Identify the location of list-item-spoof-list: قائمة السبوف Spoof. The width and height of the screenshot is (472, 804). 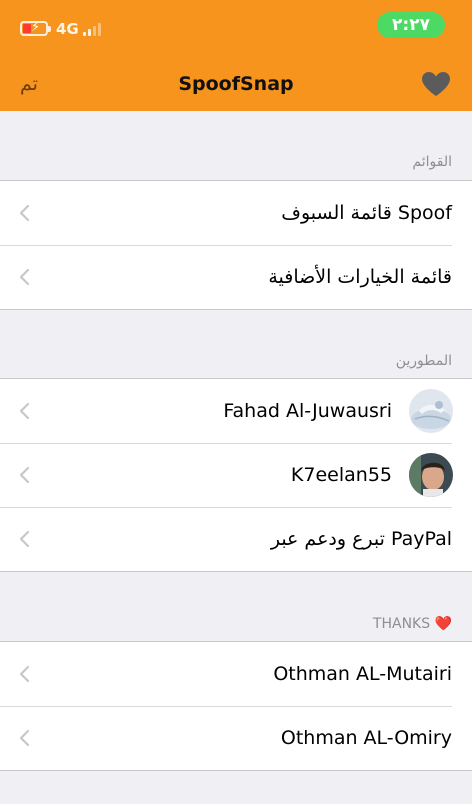
(236, 213).